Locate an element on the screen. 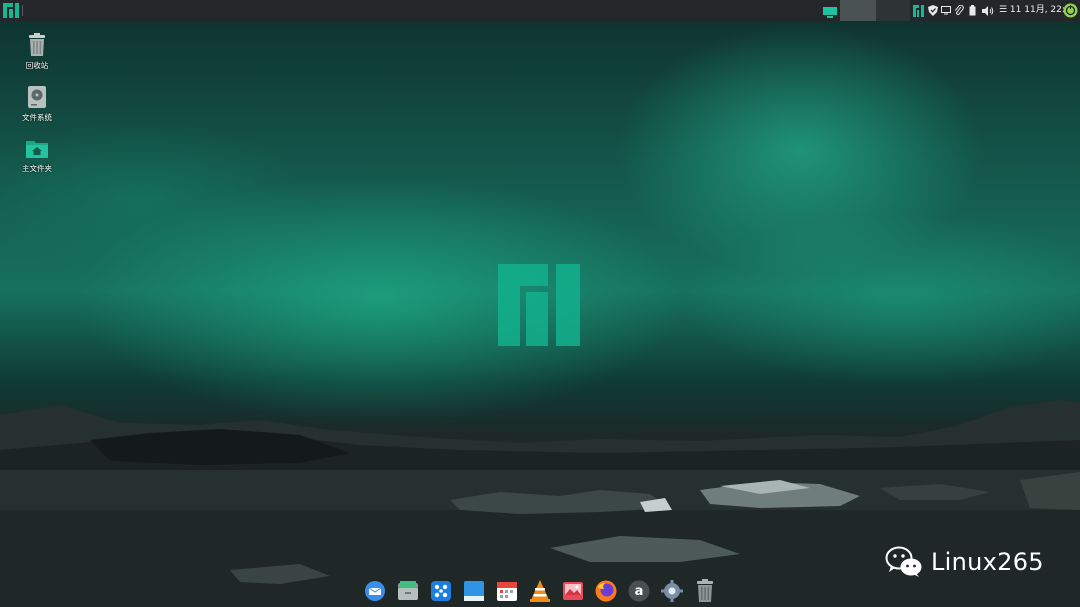  dock-item-vlc is located at coordinates (540, 591).